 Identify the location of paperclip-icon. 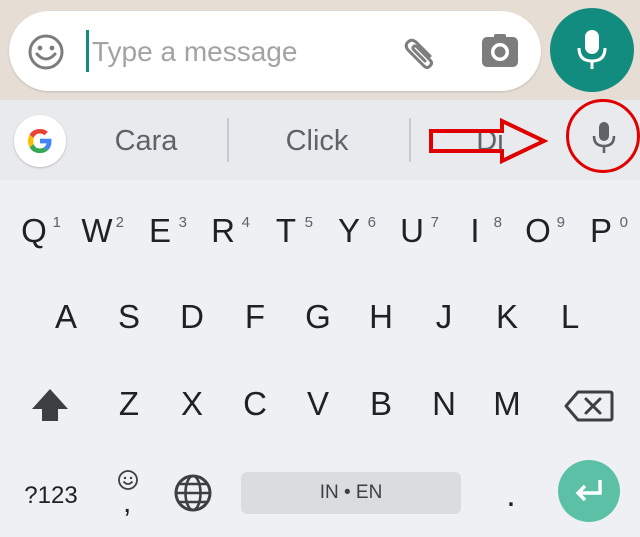
(422, 52).